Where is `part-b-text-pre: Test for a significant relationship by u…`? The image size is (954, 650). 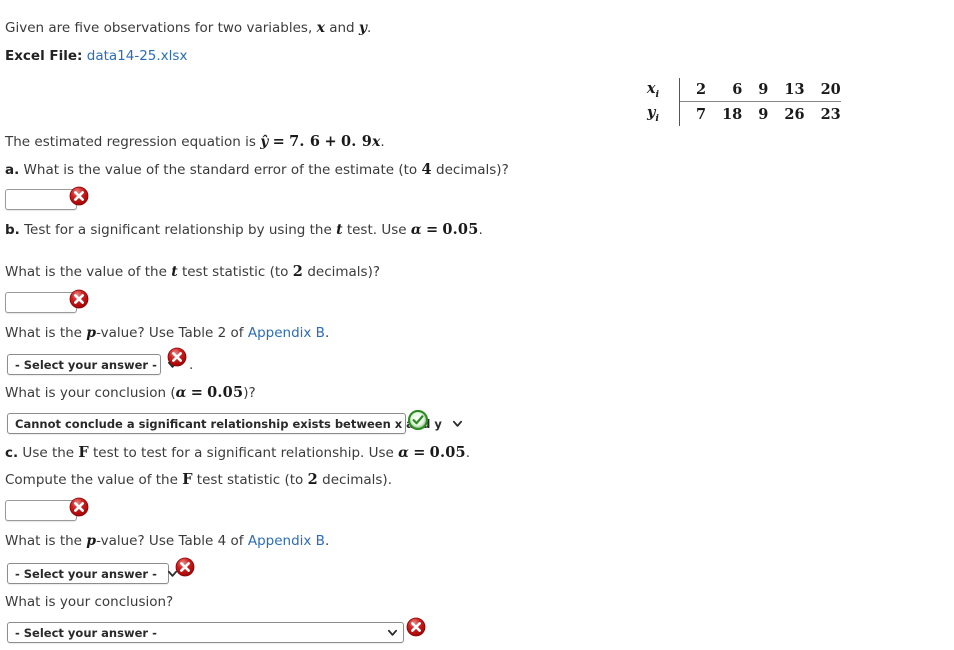 part-b-text-pre: Test for a significant relationship by u… is located at coordinates (178, 230).